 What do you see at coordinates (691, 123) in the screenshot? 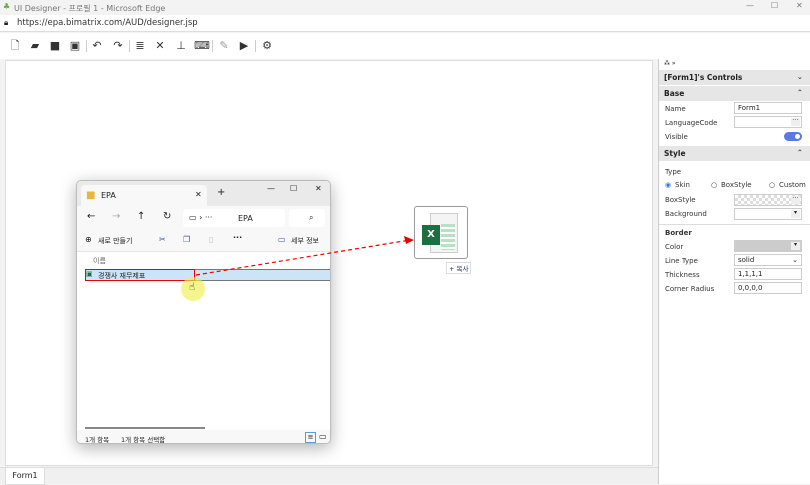
I see `language-label: LanguageCode` at bounding box center [691, 123].